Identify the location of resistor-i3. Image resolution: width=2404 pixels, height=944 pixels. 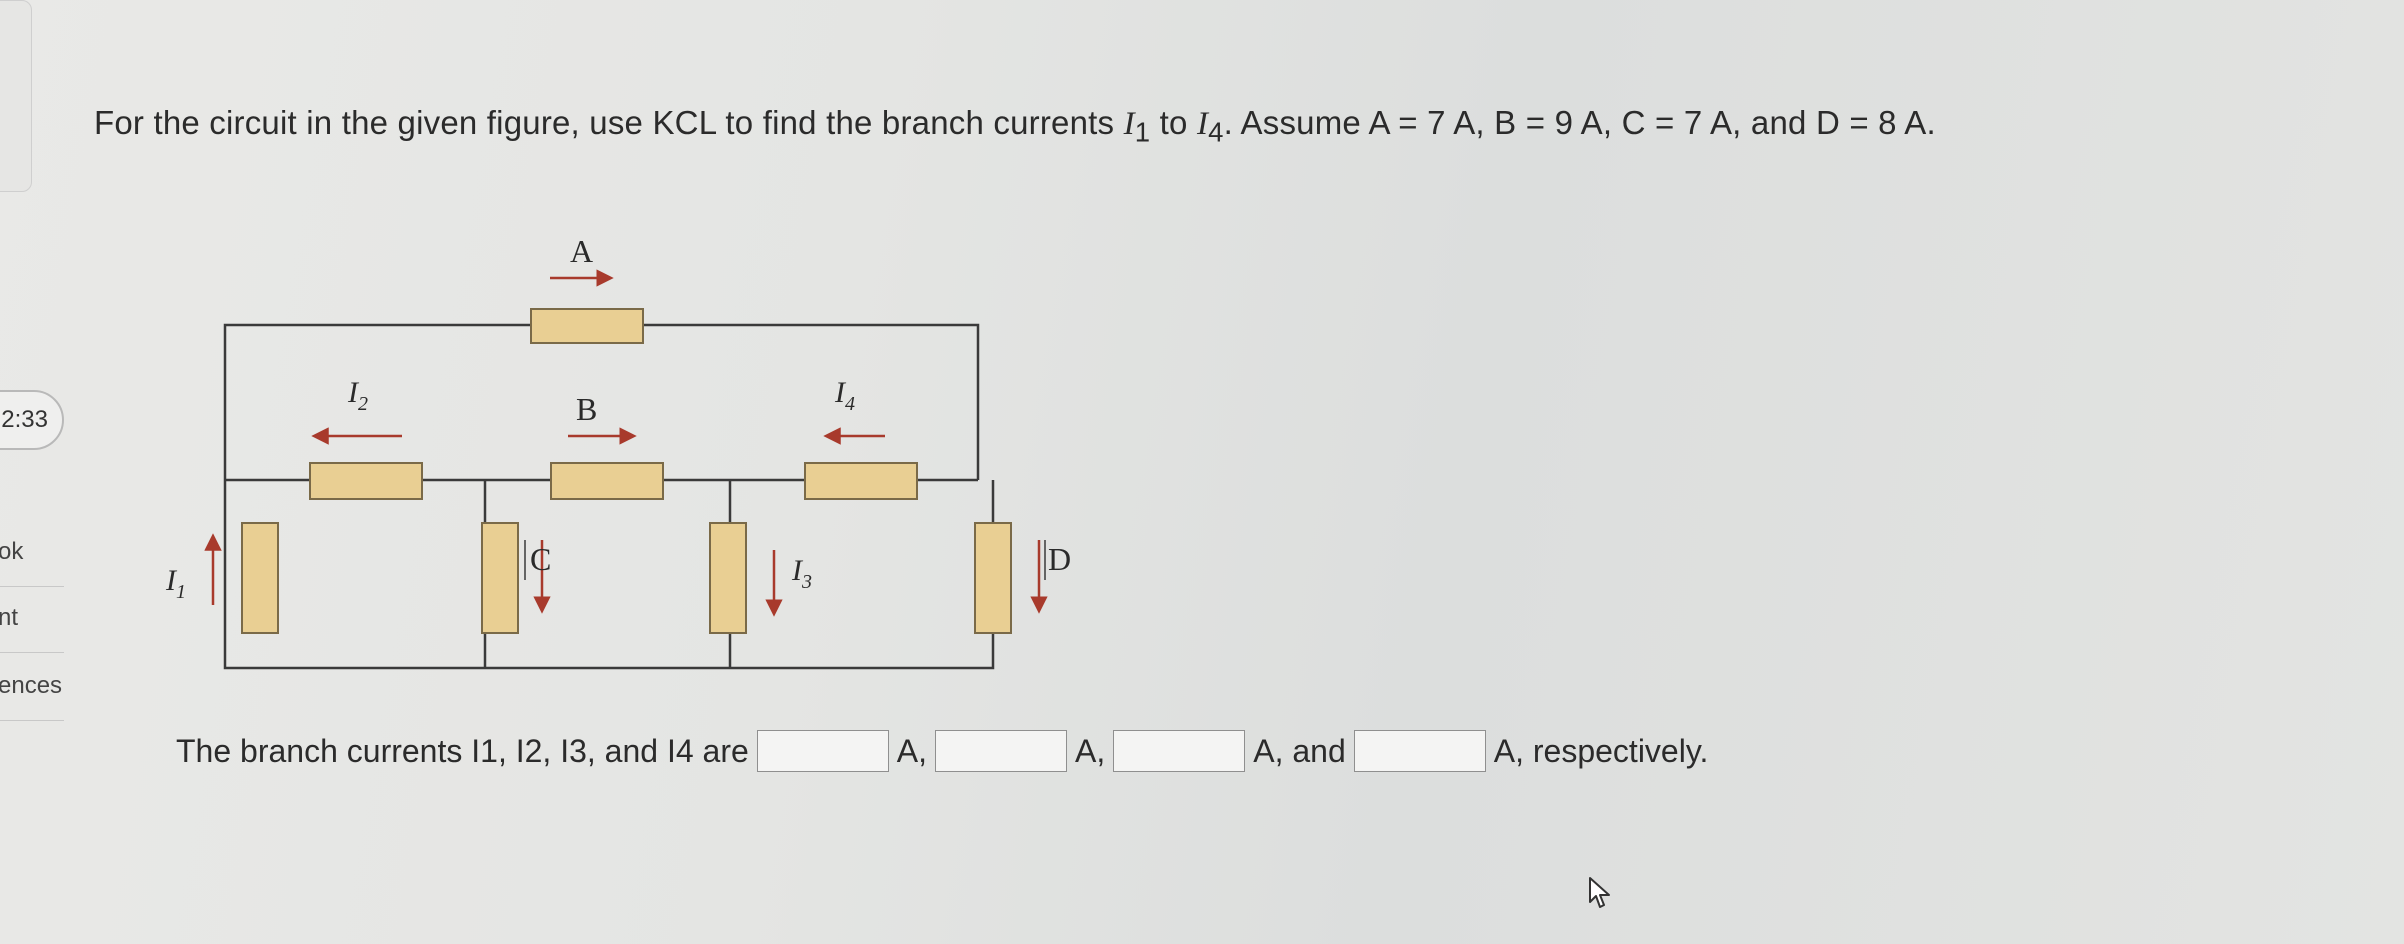
(728, 578).